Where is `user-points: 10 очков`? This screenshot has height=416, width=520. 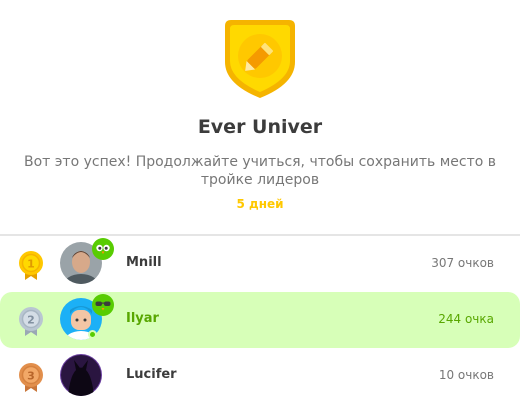 user-points: 10 очков is located at coordinates (466, 375).